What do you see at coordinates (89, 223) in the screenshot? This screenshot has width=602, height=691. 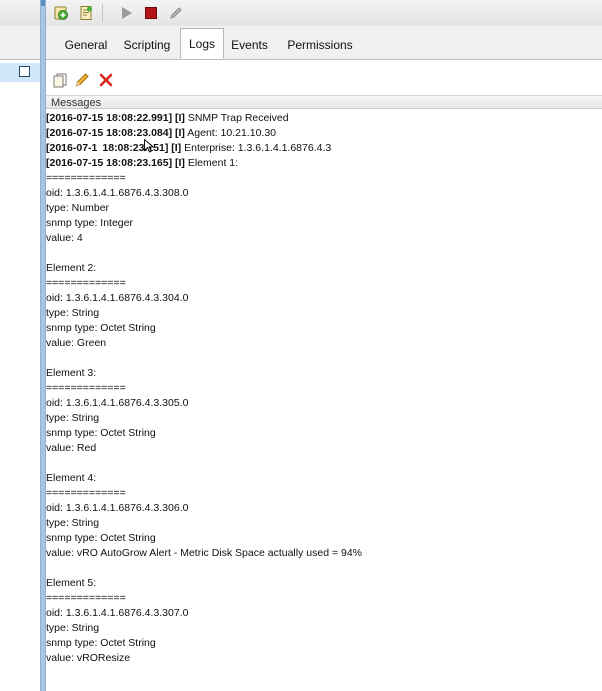 I see `log-text: snmp type: Integer` at bounding box center [89, 223].